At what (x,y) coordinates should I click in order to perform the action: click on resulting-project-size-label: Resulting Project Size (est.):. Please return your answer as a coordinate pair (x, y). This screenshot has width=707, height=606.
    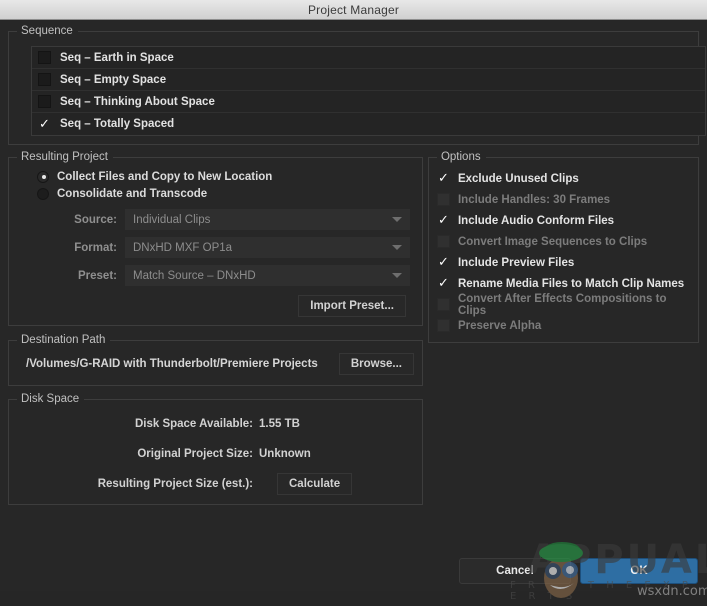
    Looking at the image, I should click on (175, 483).